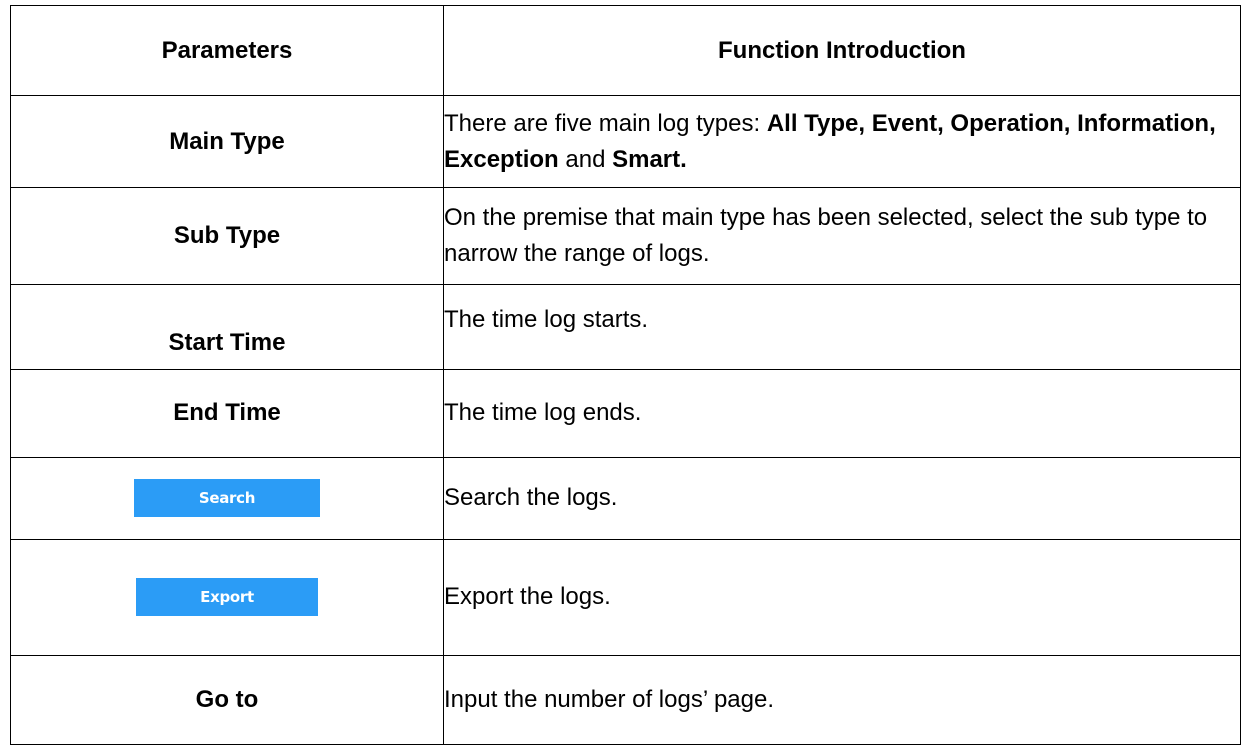  I want to click on desc-go-to: Input the number of logs’ page., so click(842, 700).